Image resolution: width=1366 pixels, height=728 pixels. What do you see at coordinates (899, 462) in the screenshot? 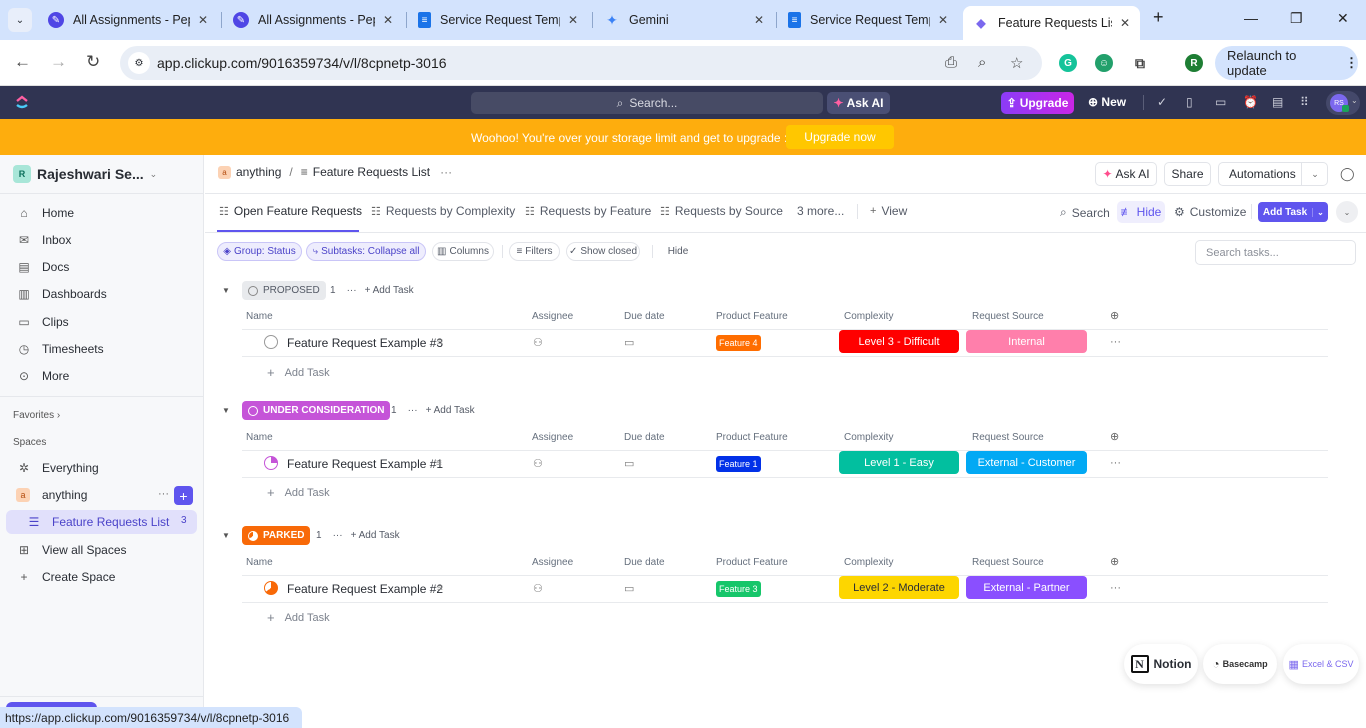
I see `complexity-tag: Level 1 - Easy` at bounding box center [899, 462].